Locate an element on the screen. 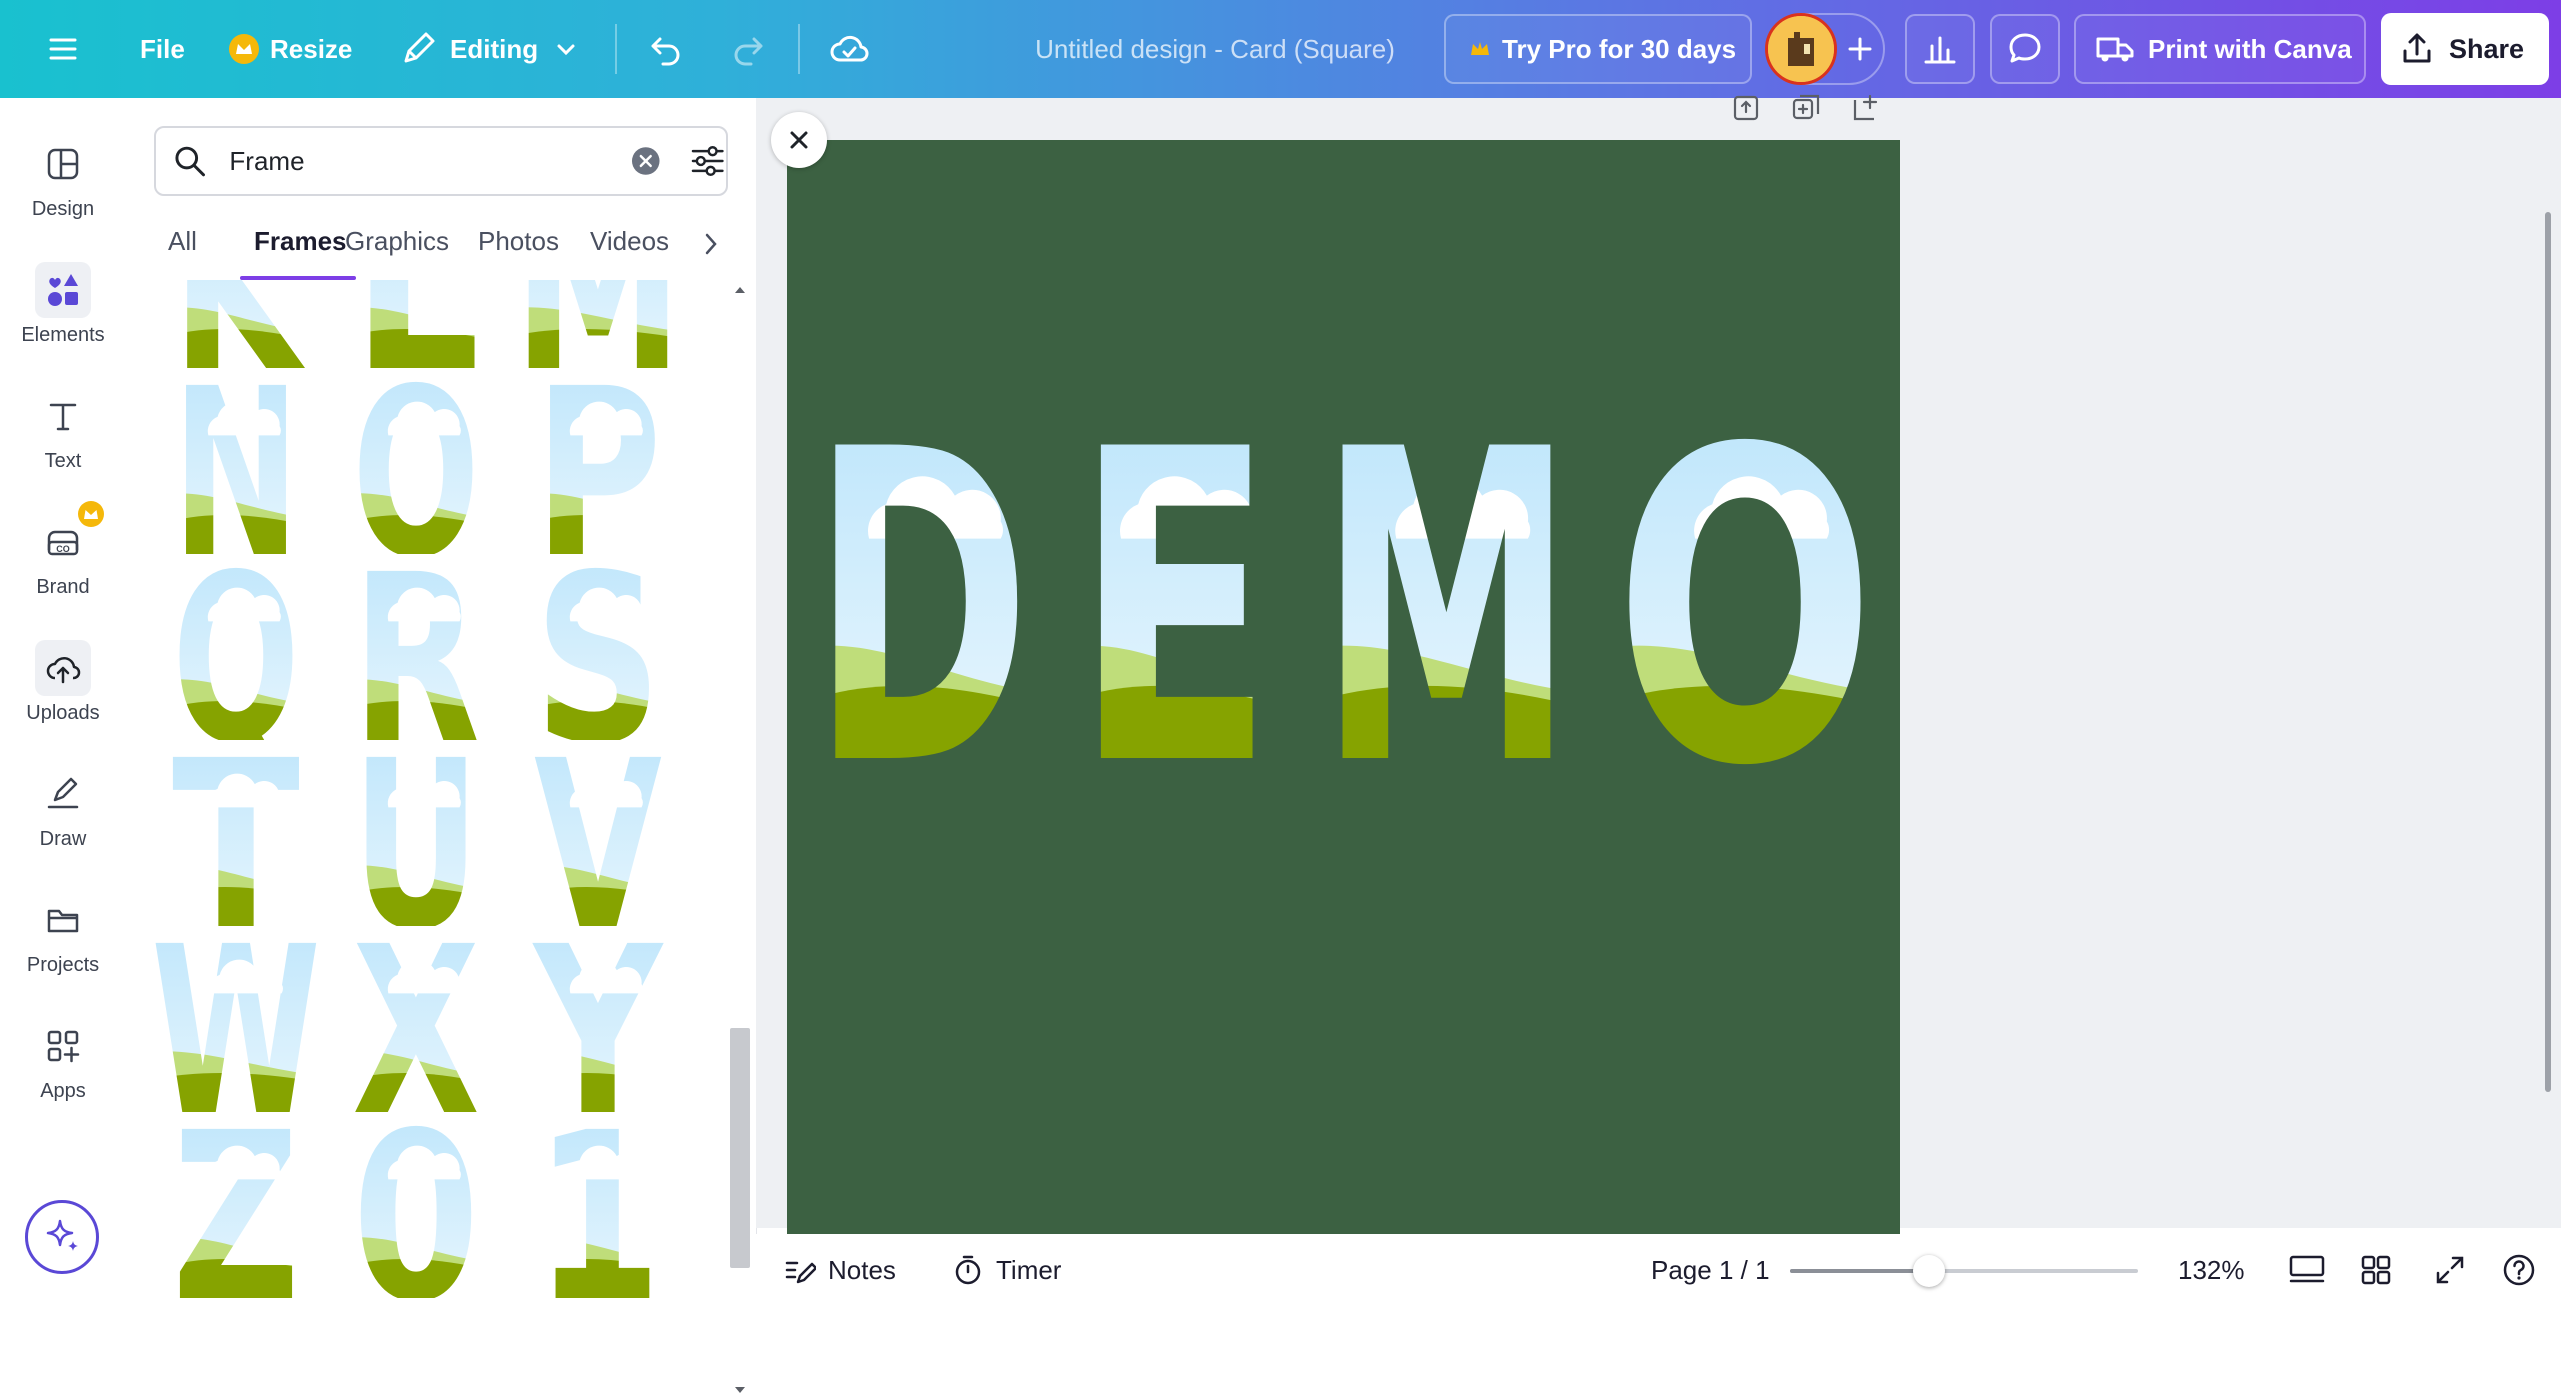 The image size is (2561, 1400). frame-result-p: P is located at coordinates (598, 464).